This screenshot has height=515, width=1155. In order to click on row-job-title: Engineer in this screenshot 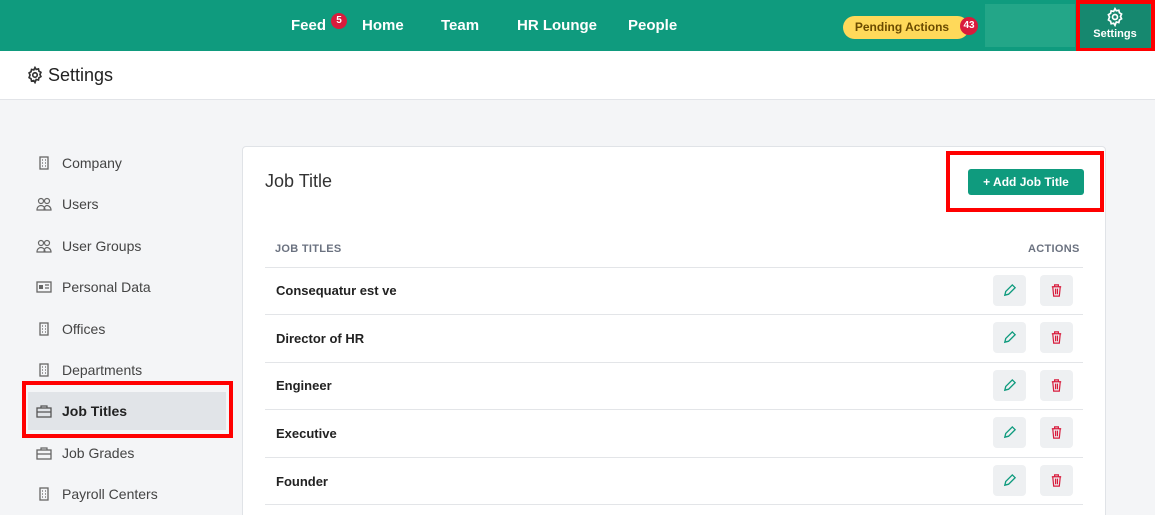, I will do `click(304, 385)`.